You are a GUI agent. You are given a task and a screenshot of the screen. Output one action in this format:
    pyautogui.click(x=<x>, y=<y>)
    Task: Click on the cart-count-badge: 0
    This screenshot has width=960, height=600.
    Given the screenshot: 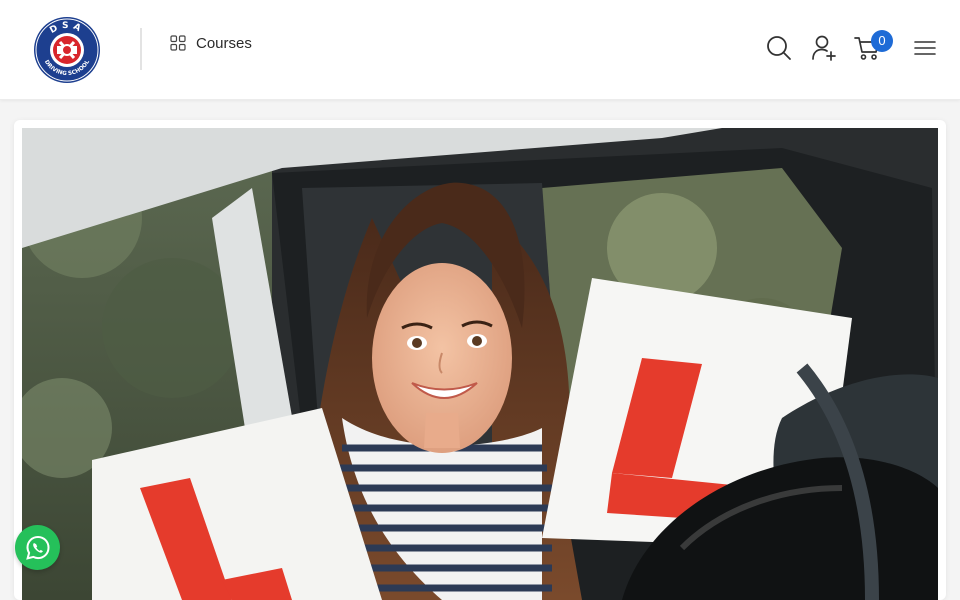 What is the action you would take?
    pyautogui.click(x=882, y=41)
    